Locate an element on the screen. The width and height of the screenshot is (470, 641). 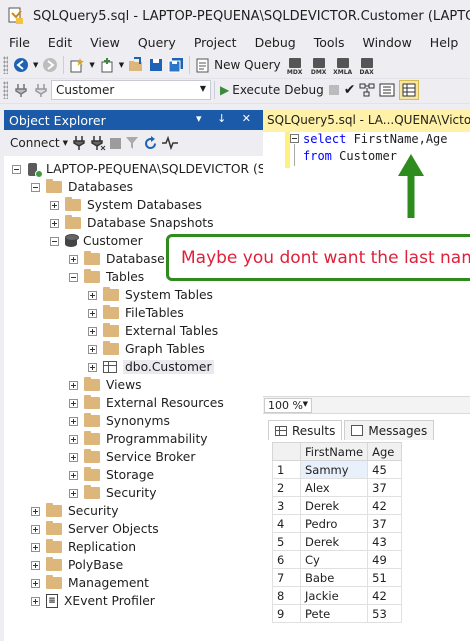
zoom-dropdown: 100 % ▼ is located at coordinates (288, 405).